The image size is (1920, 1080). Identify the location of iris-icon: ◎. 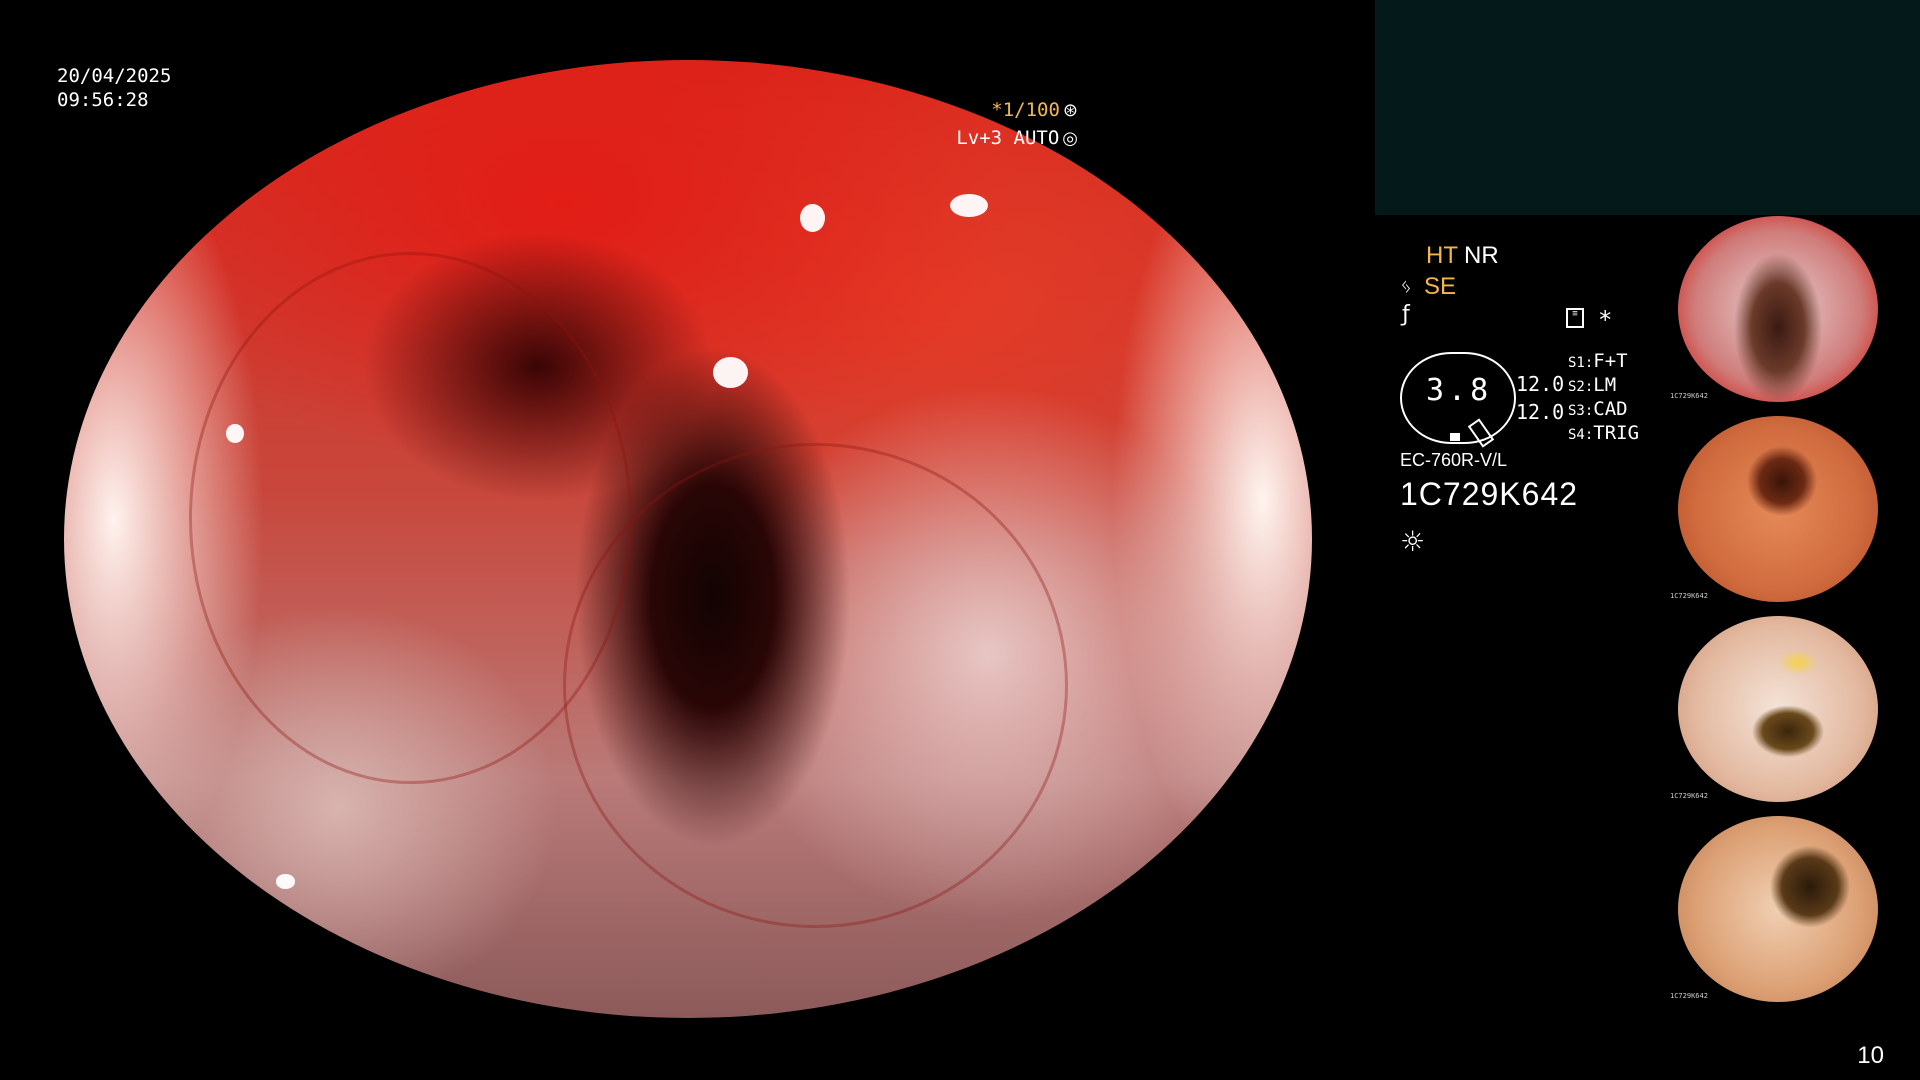
(1070, 138).